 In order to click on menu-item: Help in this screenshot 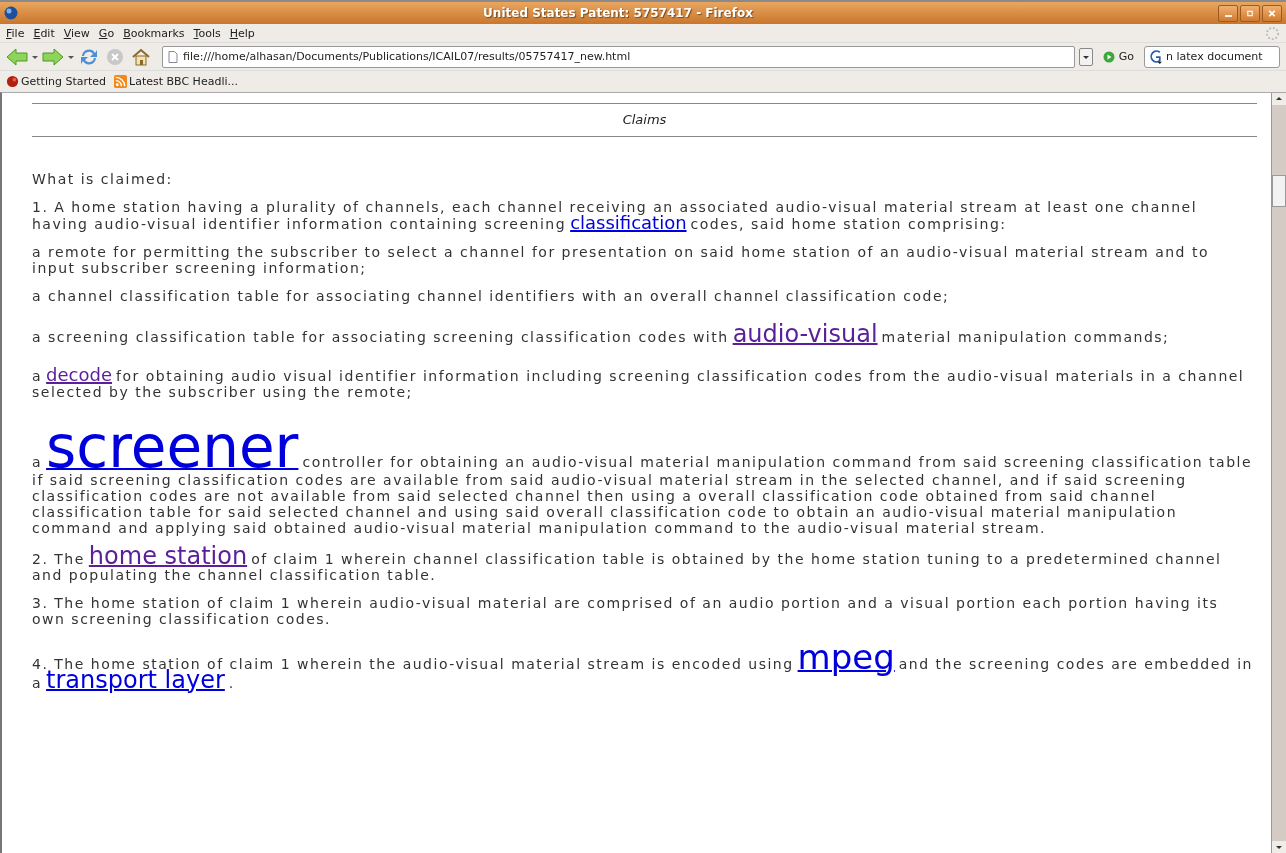, I will do `click(242, 33)`.